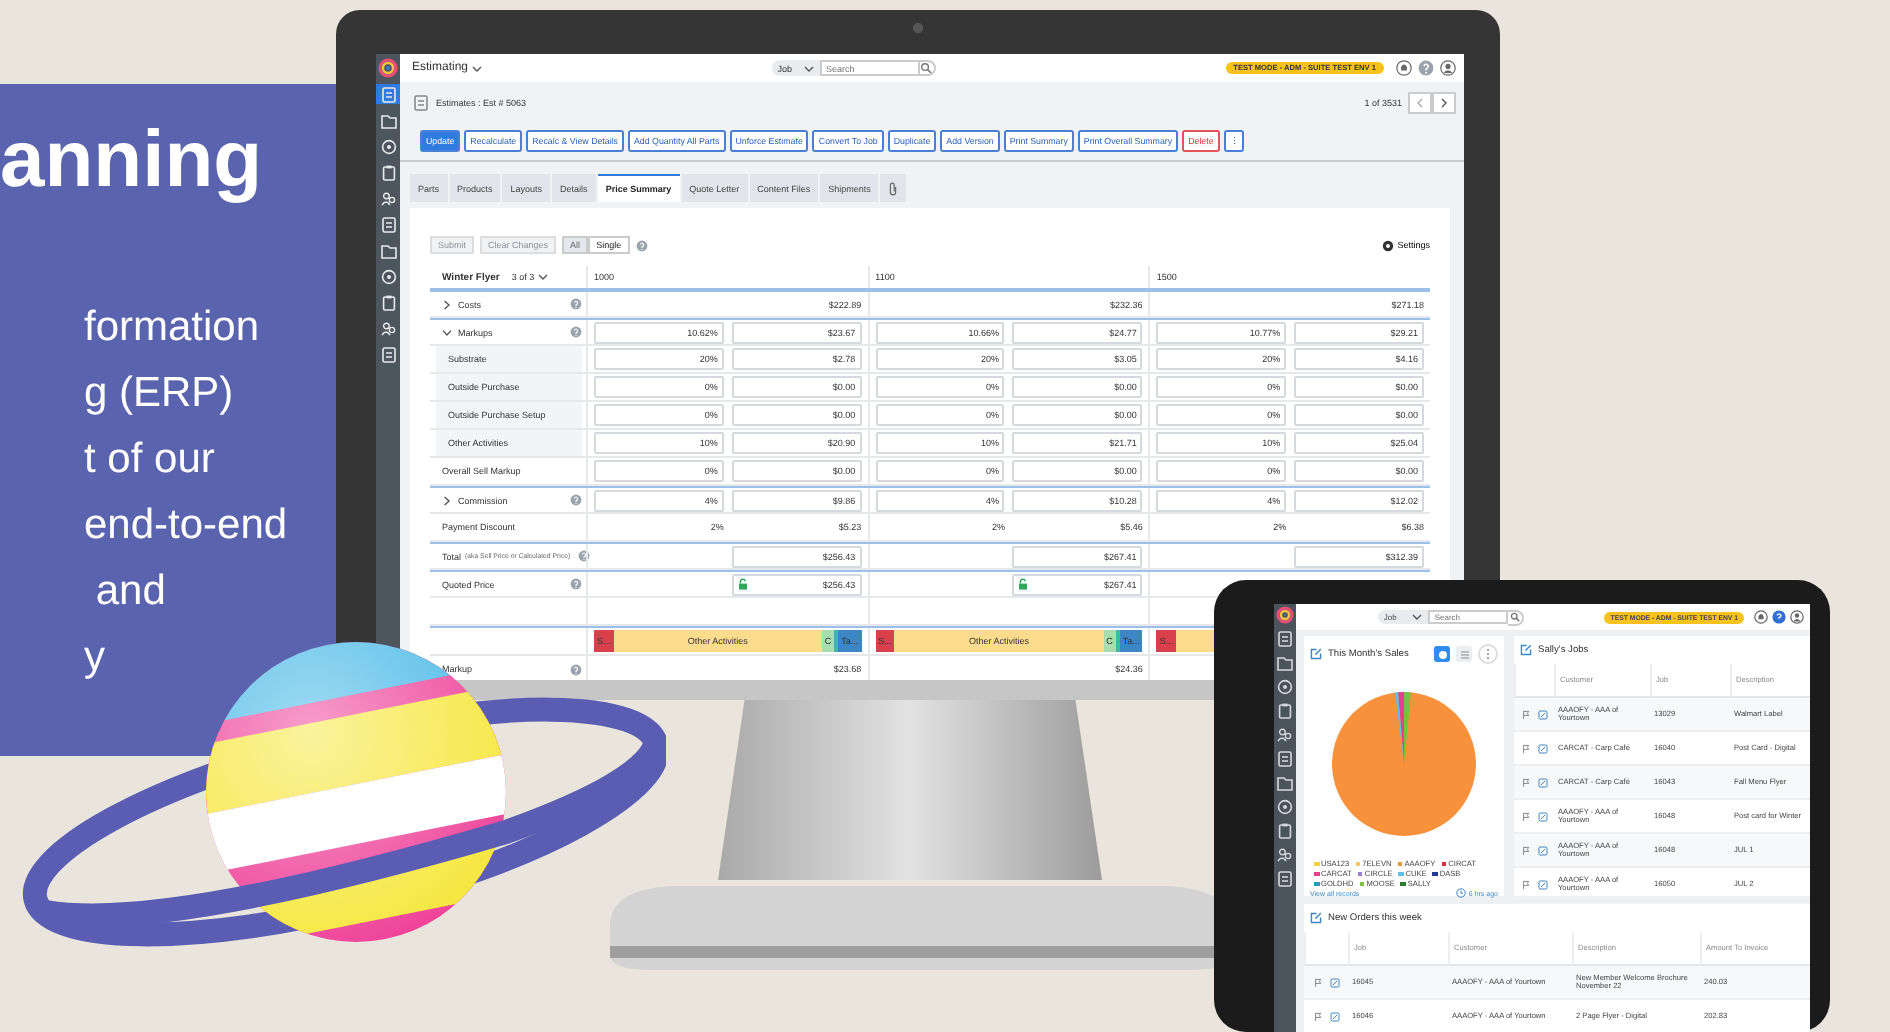  I want to click on pie-icon, so click(1442, 654).